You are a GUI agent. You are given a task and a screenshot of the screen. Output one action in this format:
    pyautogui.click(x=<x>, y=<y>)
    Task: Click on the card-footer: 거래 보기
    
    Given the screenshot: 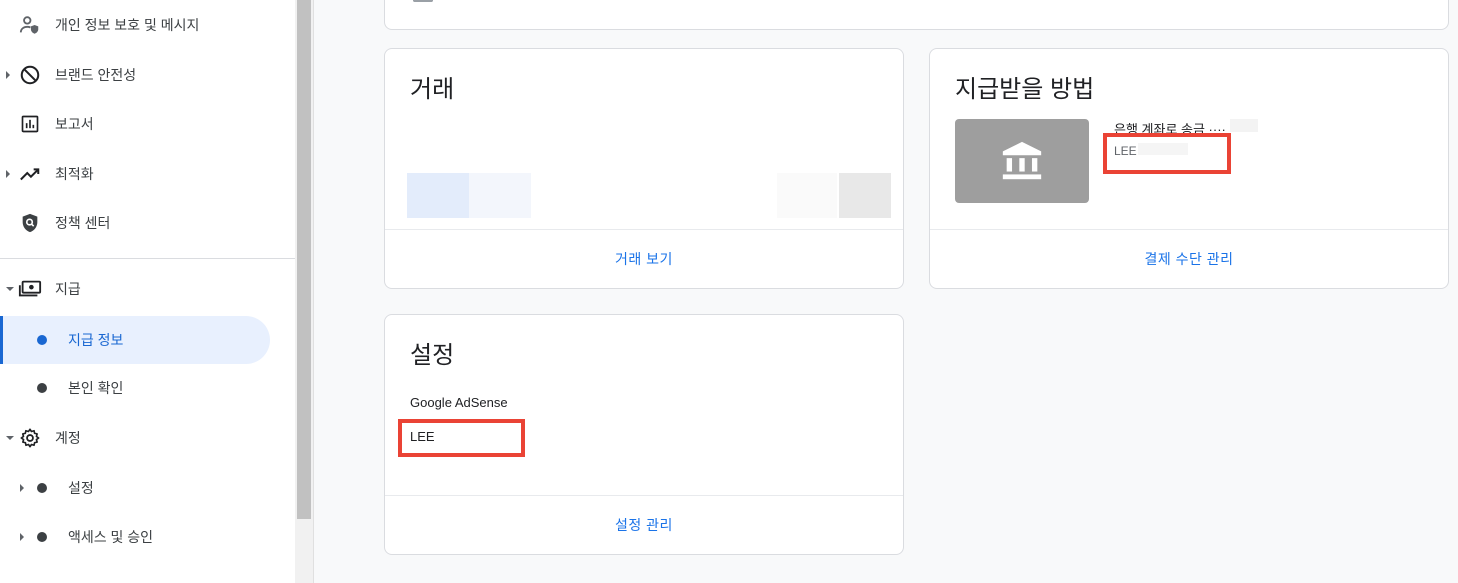 What is the action you would take?
    pyautogui.click(x=644, y=258)
    